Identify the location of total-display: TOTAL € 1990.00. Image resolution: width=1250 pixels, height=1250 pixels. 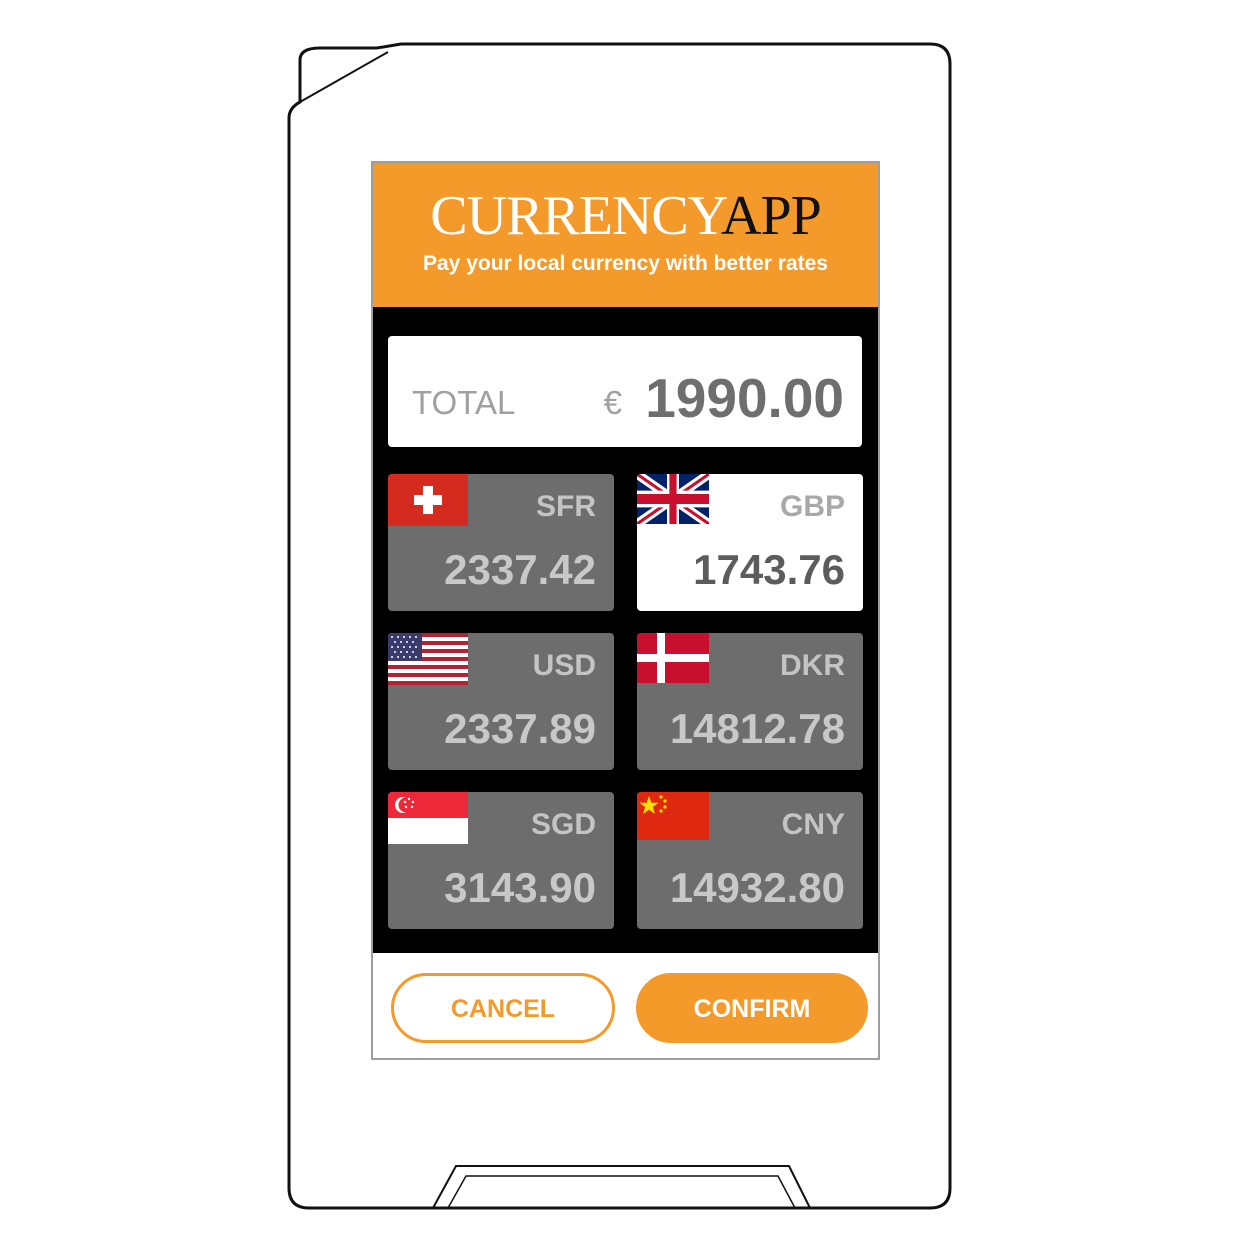
(625, 391).